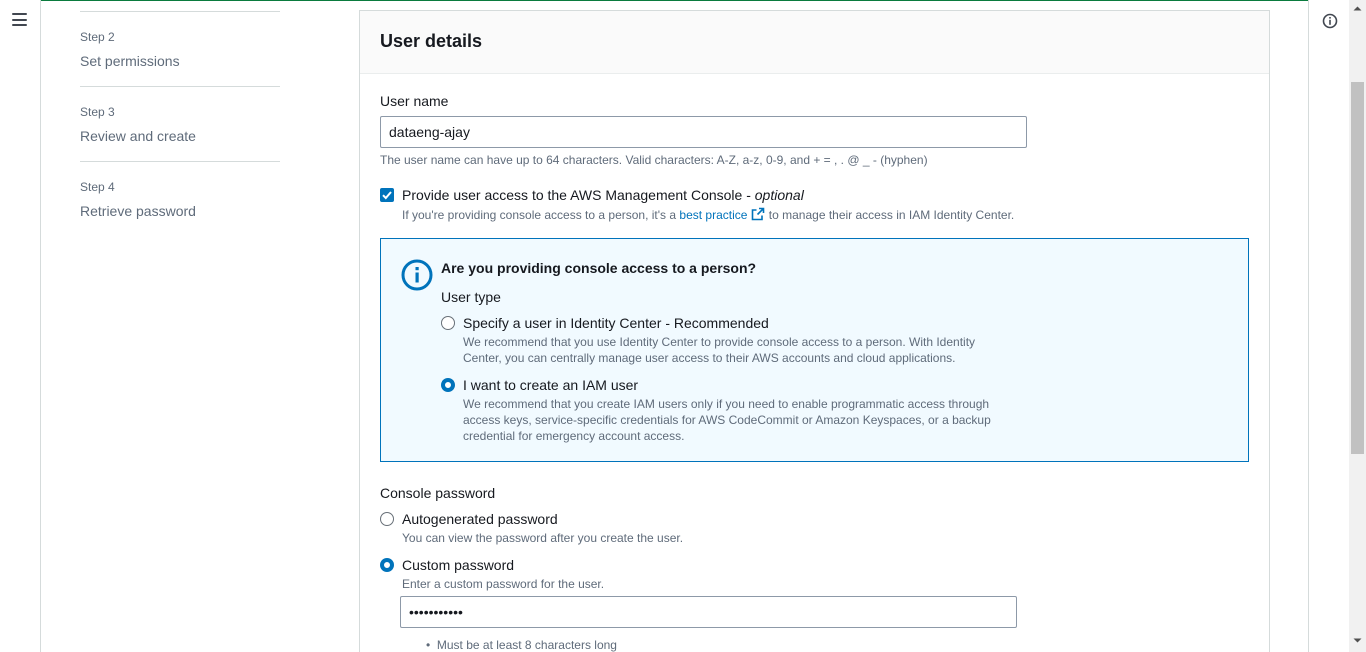 The image size is (1366, 652). I want to click on password-requirement-item: • Must be at least 8 characters long, so click(521, 645).